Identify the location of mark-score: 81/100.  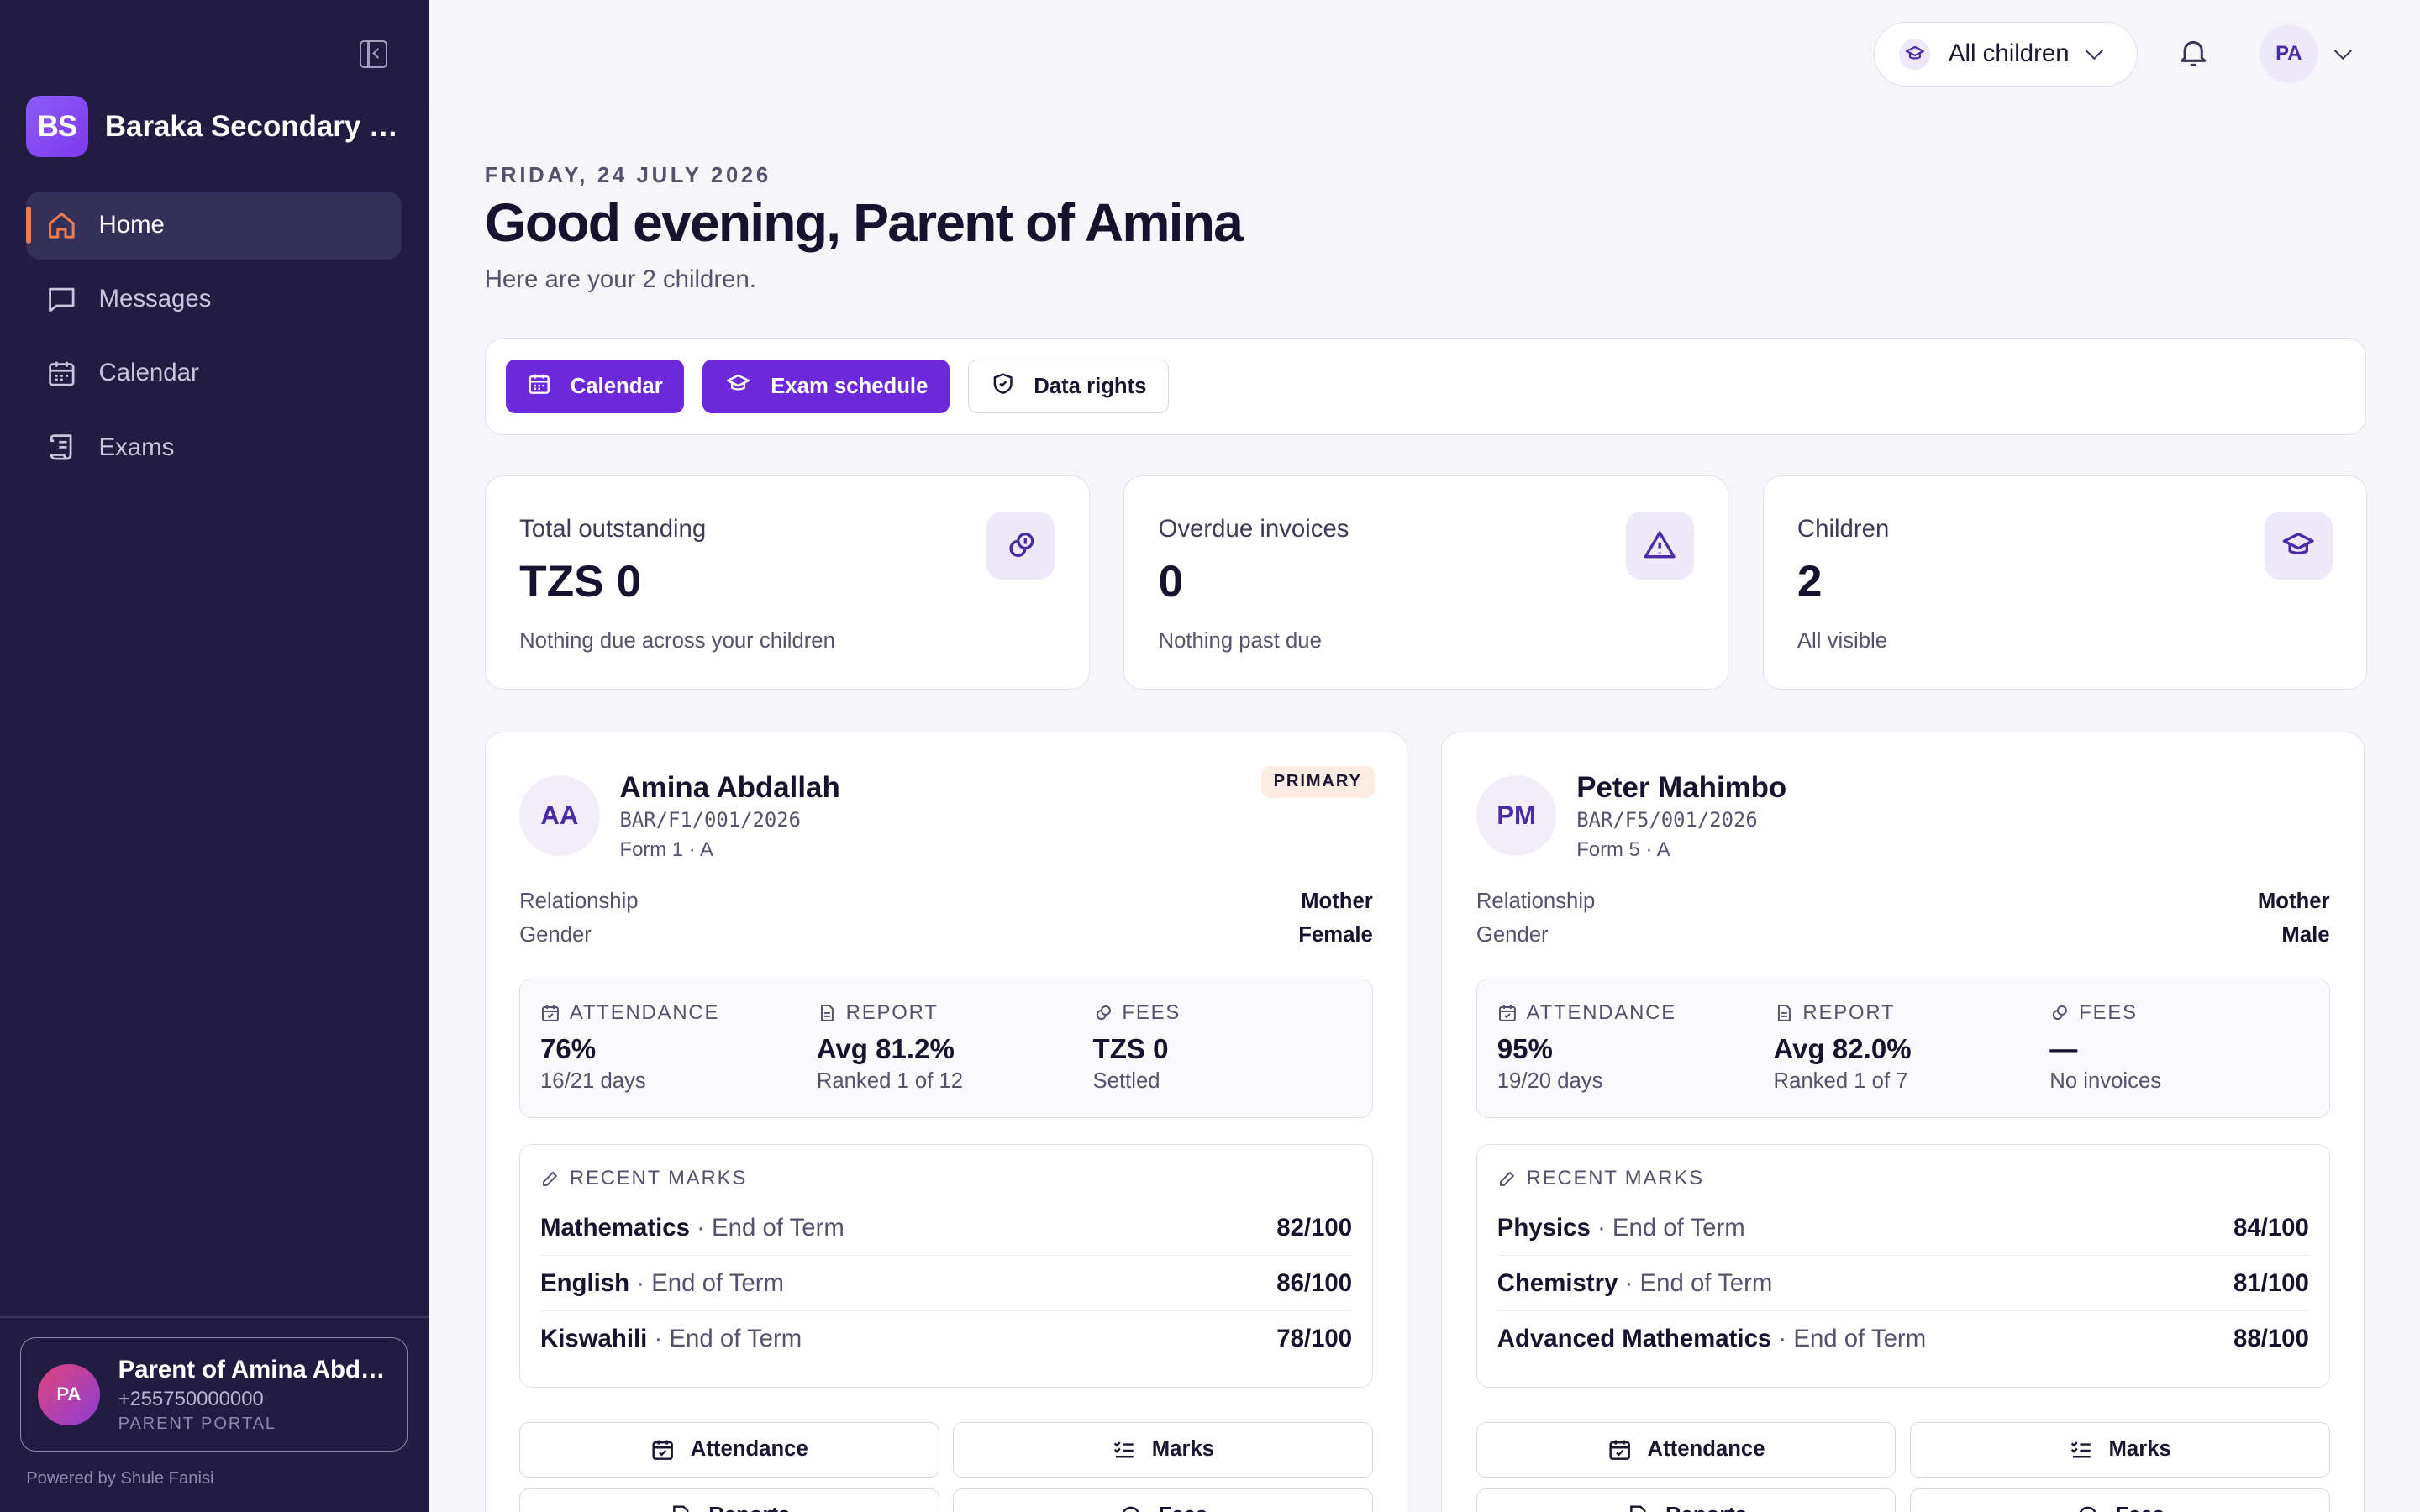
(2271, 1282).